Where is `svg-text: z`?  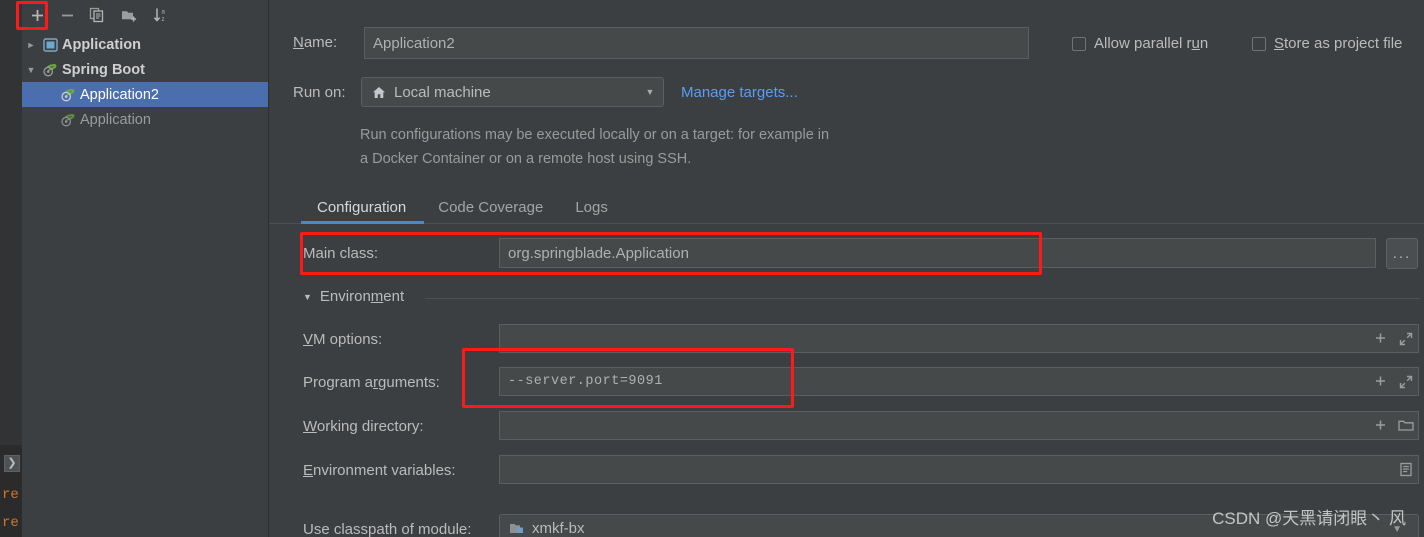 svg-text: z is located at coordinates (162, 20).